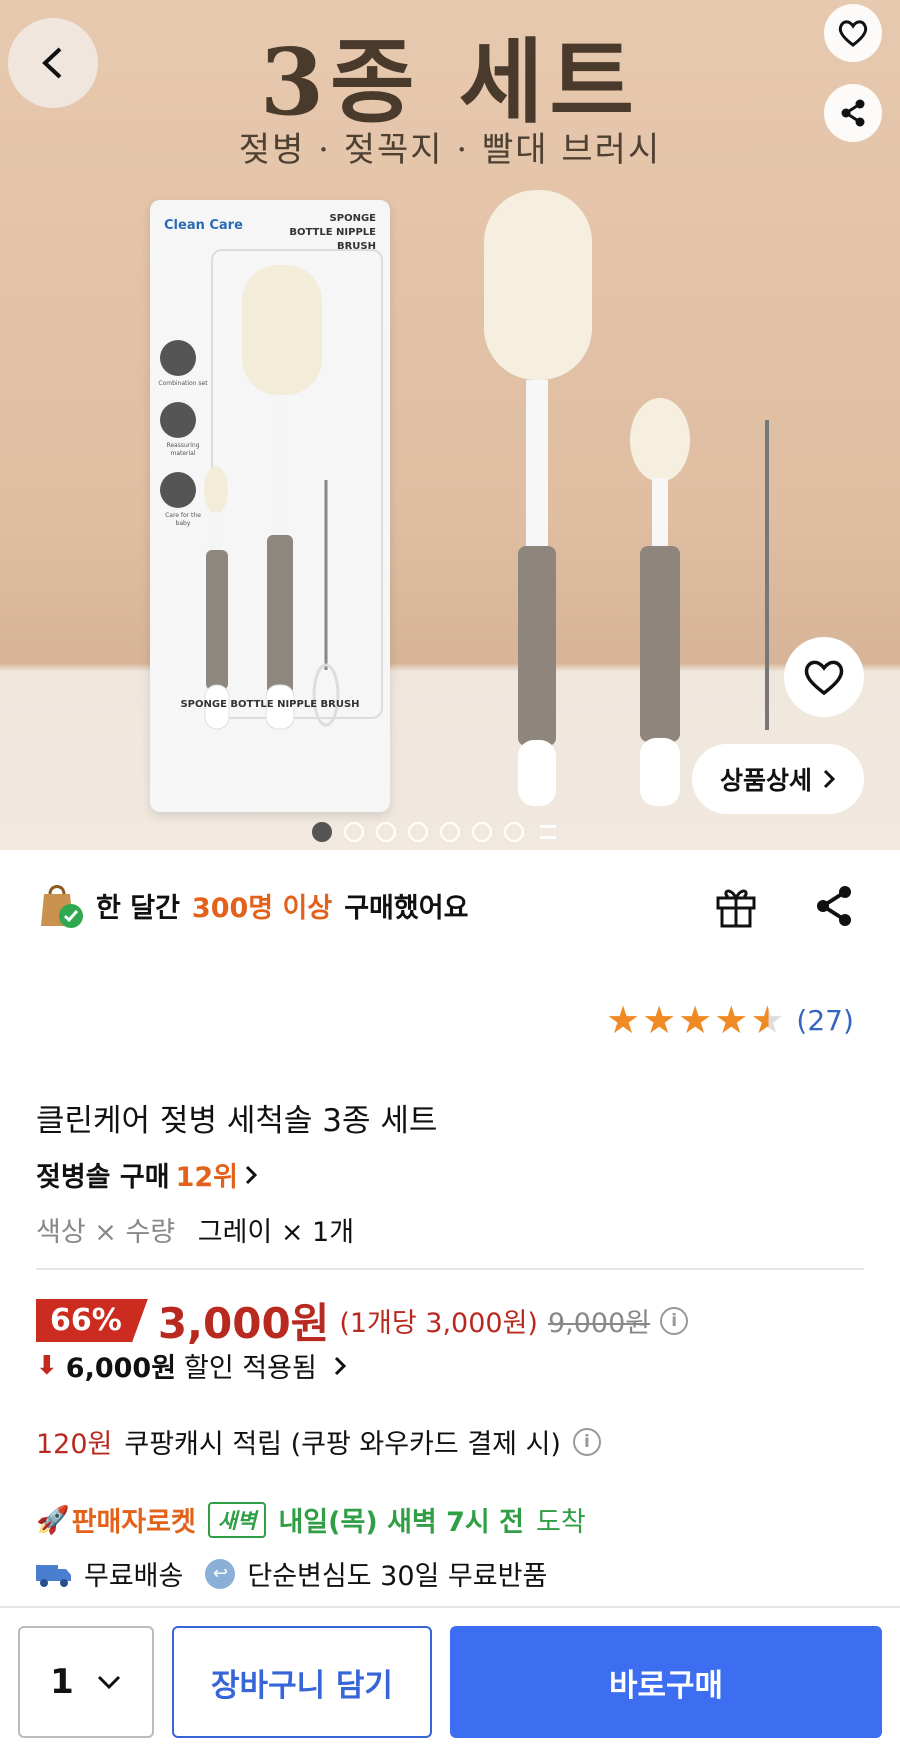 This screenshot has width=900, height=1753. Describe the element at coordinates (220, 1573) in the screenshot. I see `return-icon: ↩` at that location.